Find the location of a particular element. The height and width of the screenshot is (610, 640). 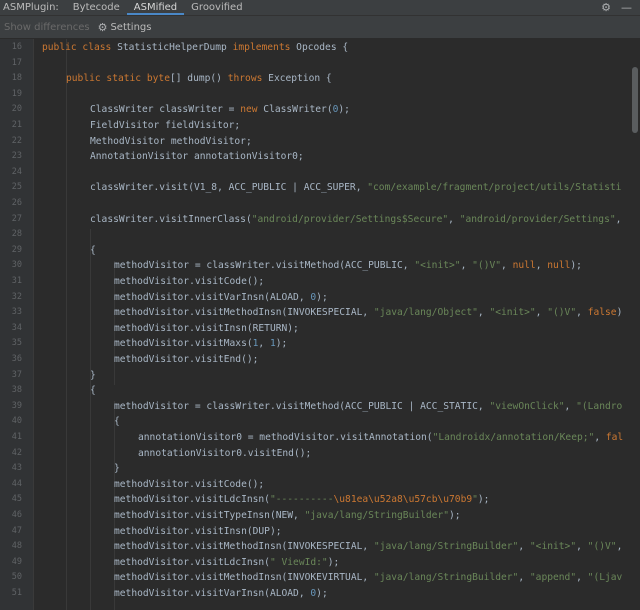

code-token: classWriter.visitInnerClass( is located at coordinates (171, 219).